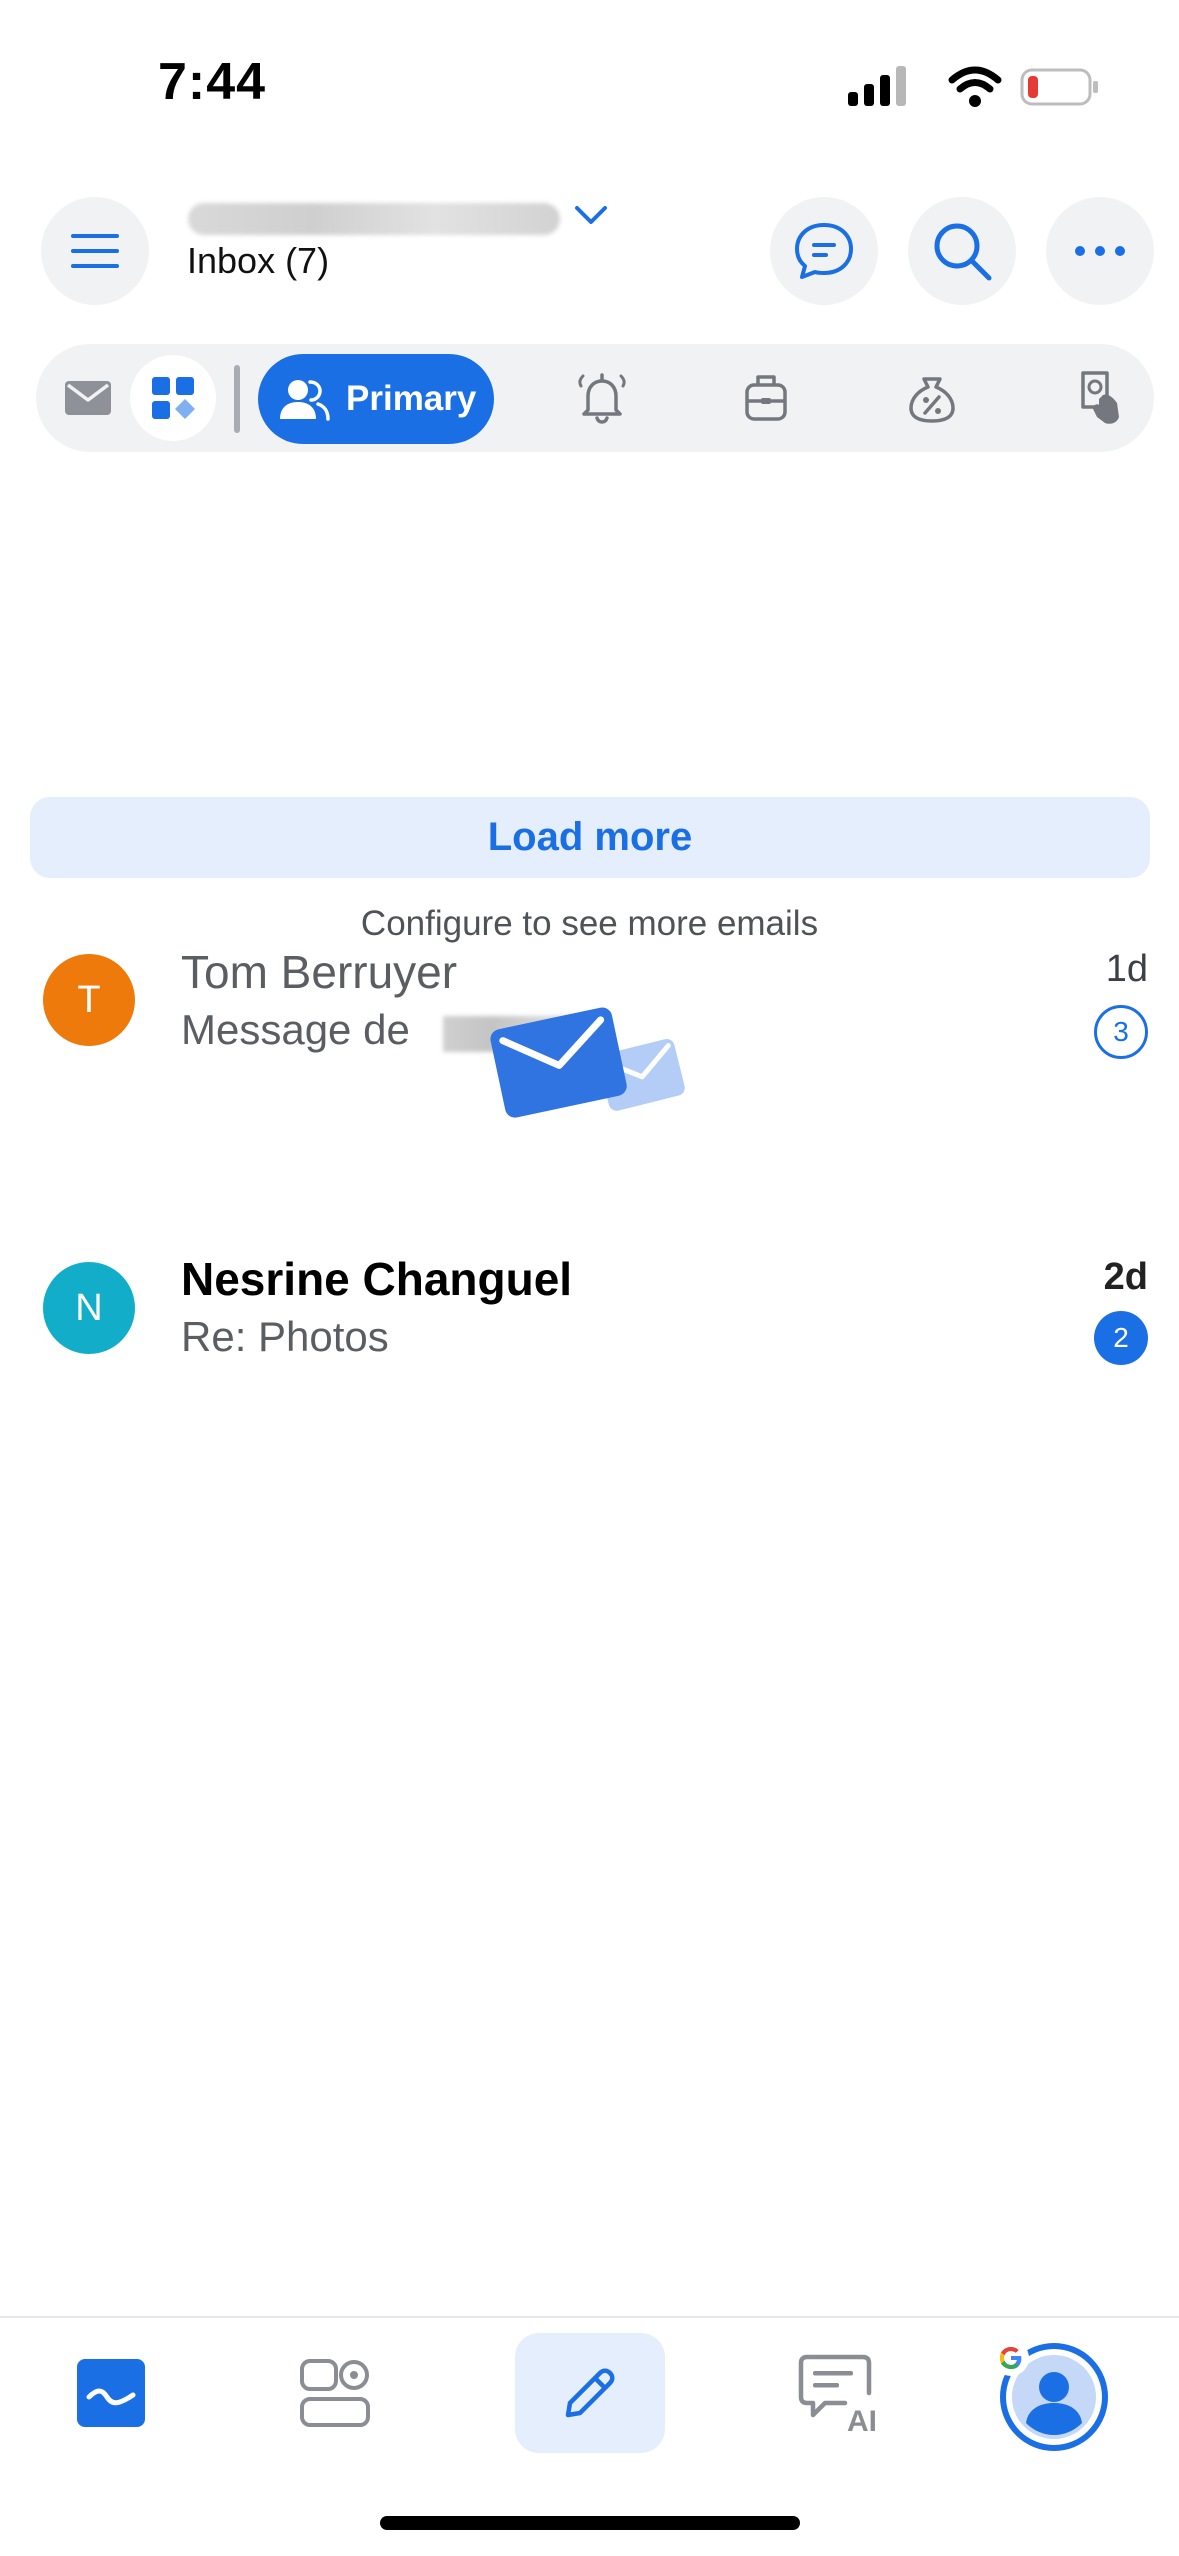 The image size is (1179, 2556). I want to click on status-icons, so click(973, 86).